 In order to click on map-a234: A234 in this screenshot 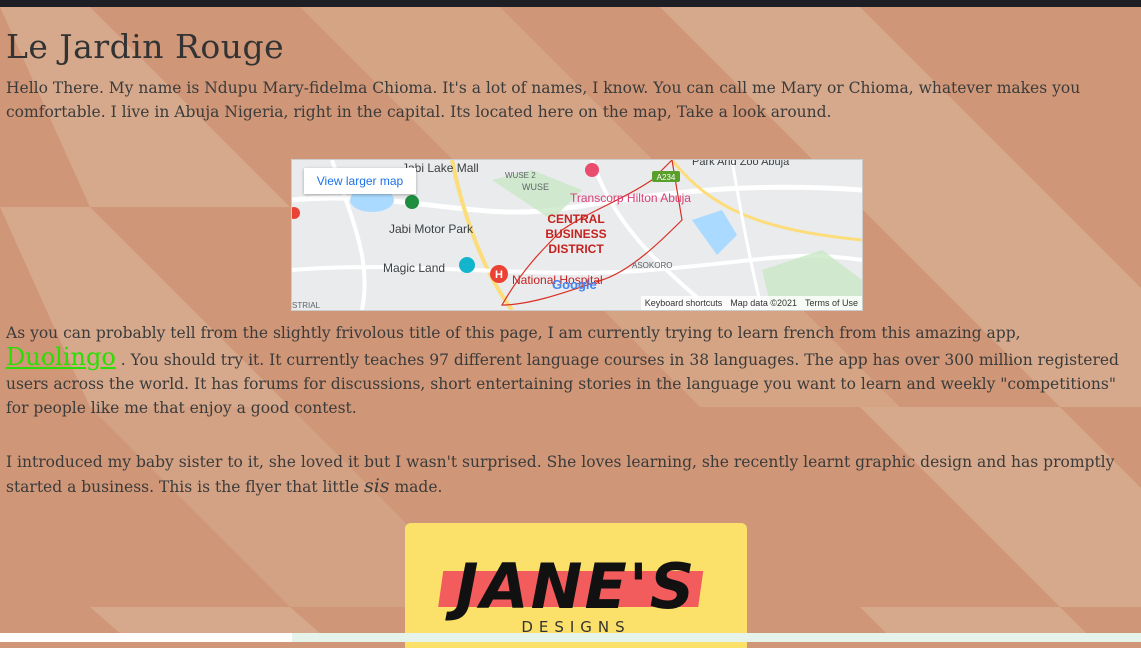, I will do `click(666, 177)`.